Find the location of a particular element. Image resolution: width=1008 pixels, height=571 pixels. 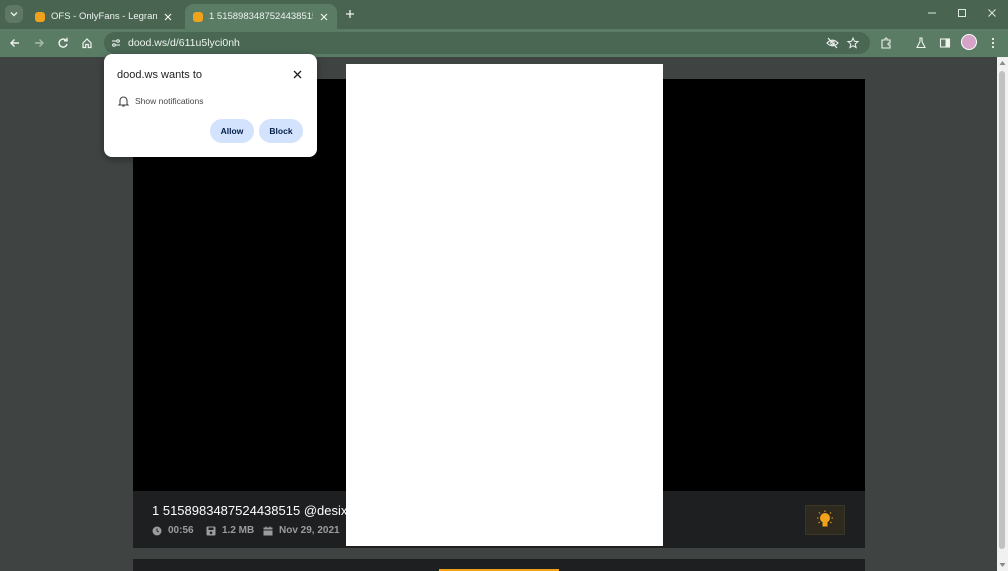

tab-onlyfans: OFS - OnlyFans - Legrand Wolf is located at coordinates (104, 16).